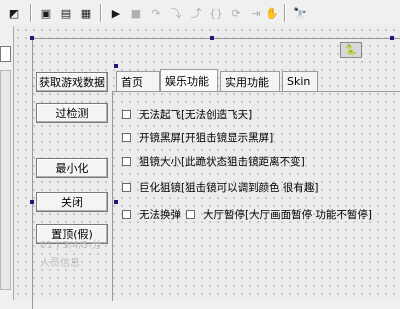 Image resolution: width=400 pixels, height=309 pixels. What do you see at coordinates (72, 113) in the screenshot?
I see `bypass-detection-button: 过检测` at bounding box center [72, 113].